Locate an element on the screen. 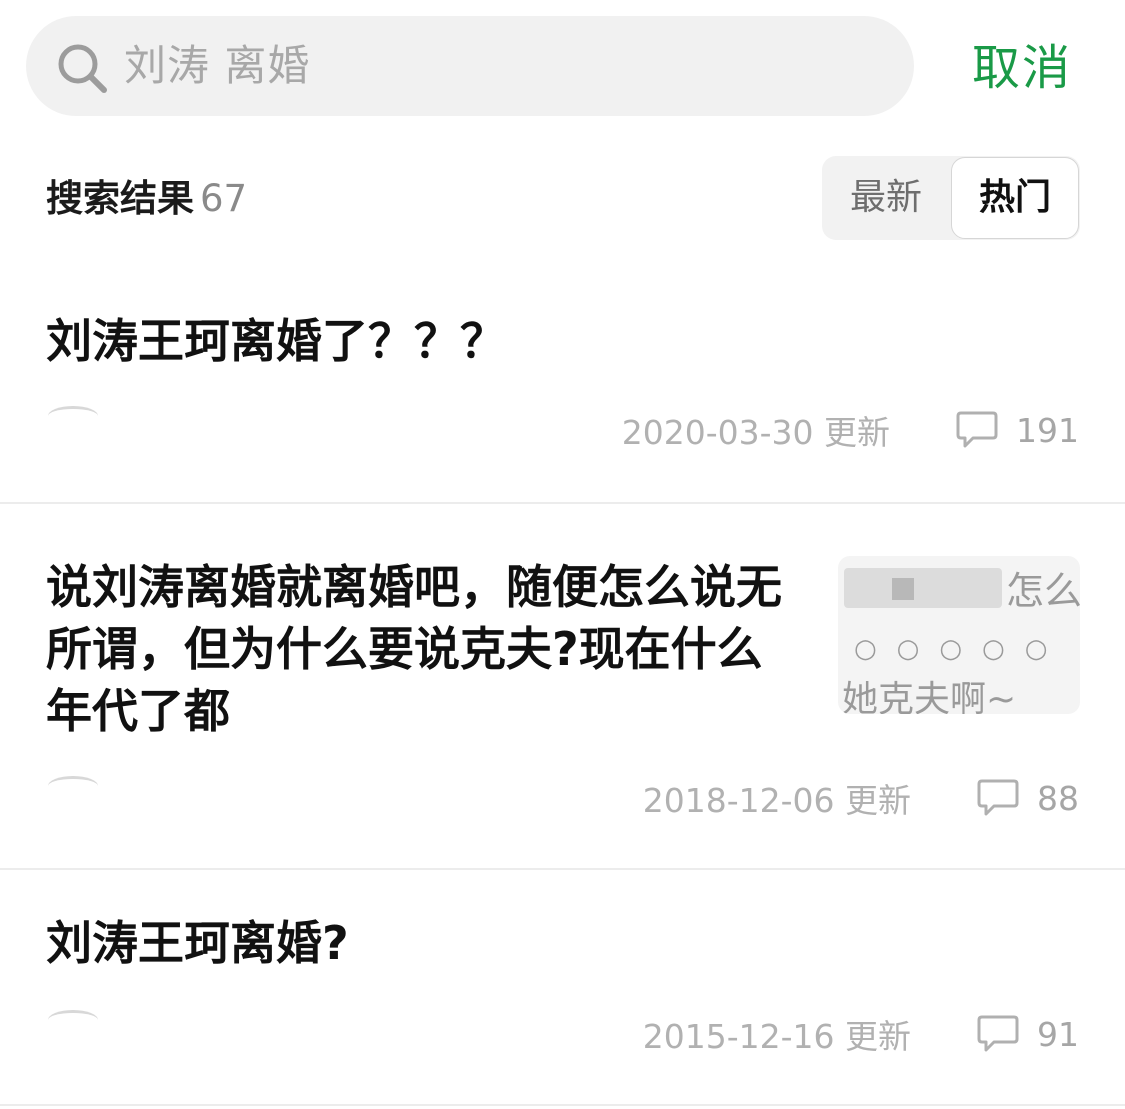  post-meta: 2015-12-16 更新 91 is located at coordinates (860, 1034).